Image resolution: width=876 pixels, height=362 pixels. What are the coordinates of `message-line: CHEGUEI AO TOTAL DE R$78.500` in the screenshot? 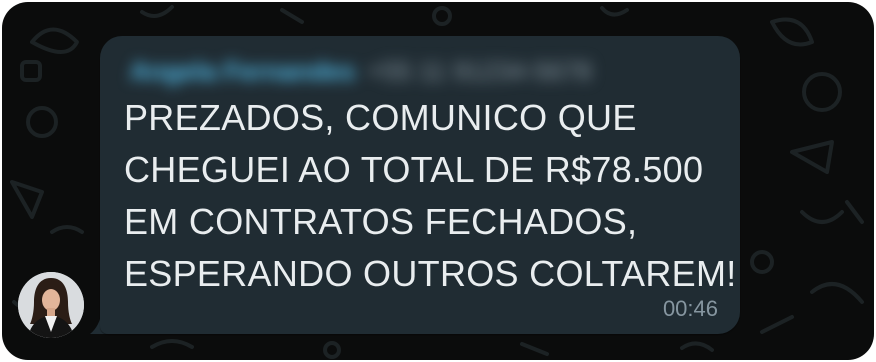 It's located at (414, 169).